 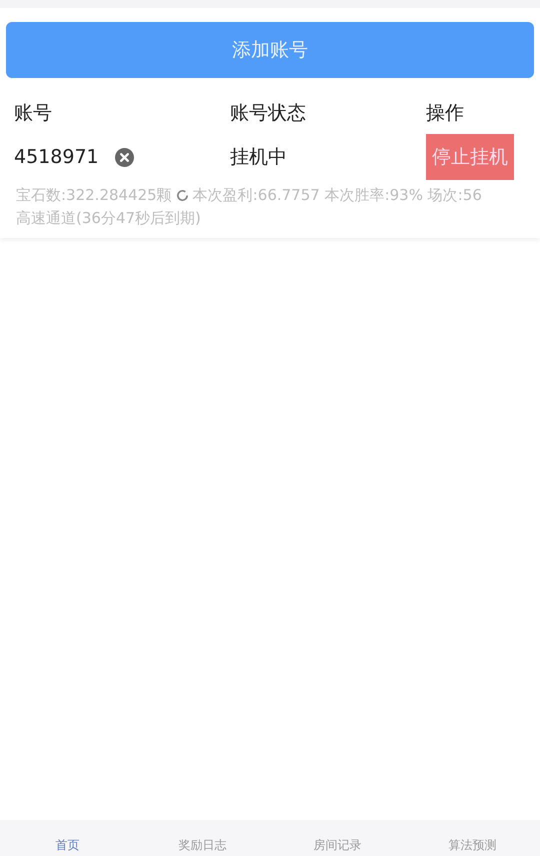 What do you see at coordinates (182, 195) in the screenshot?
I see `refresh-icon` at bounding box center [182, 195].